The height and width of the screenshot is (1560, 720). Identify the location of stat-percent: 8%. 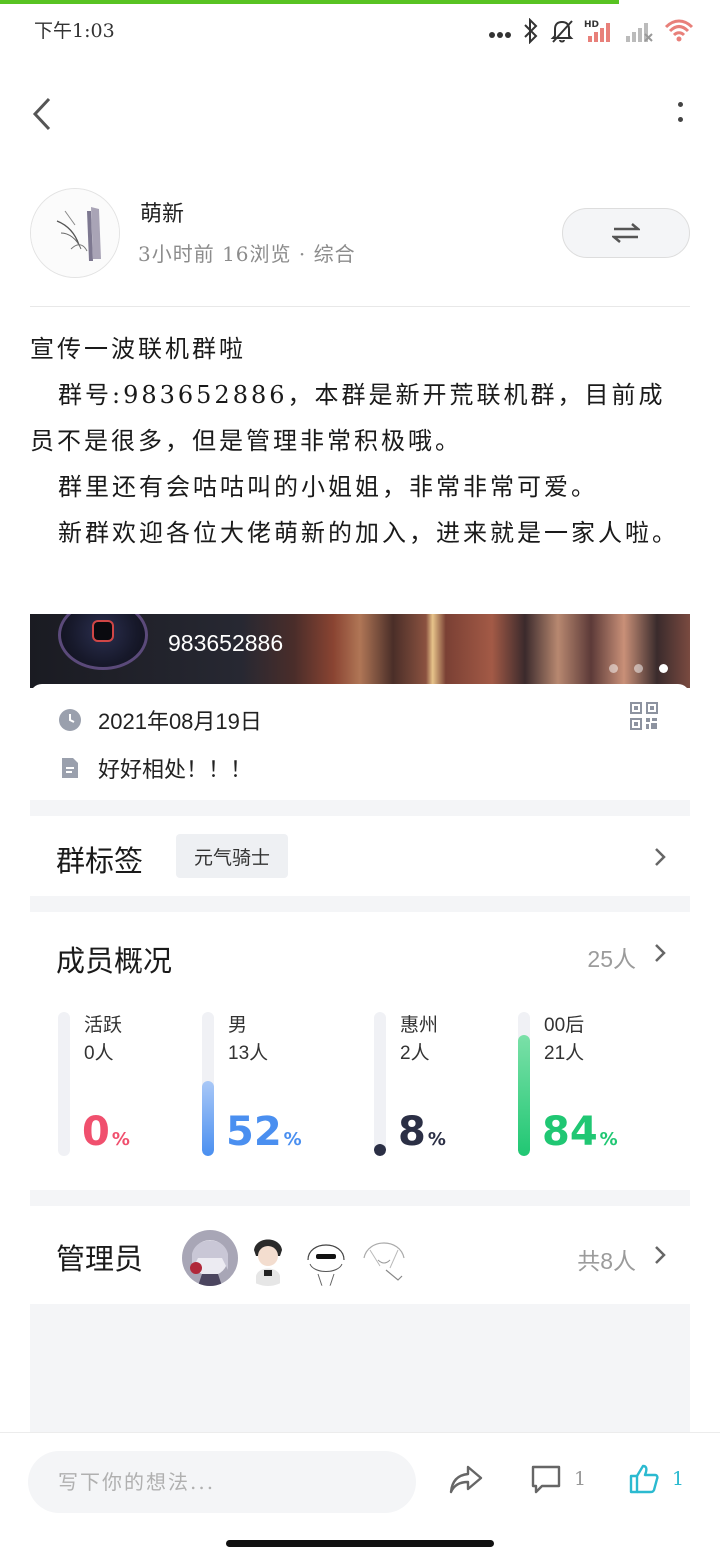
(422, 1136).